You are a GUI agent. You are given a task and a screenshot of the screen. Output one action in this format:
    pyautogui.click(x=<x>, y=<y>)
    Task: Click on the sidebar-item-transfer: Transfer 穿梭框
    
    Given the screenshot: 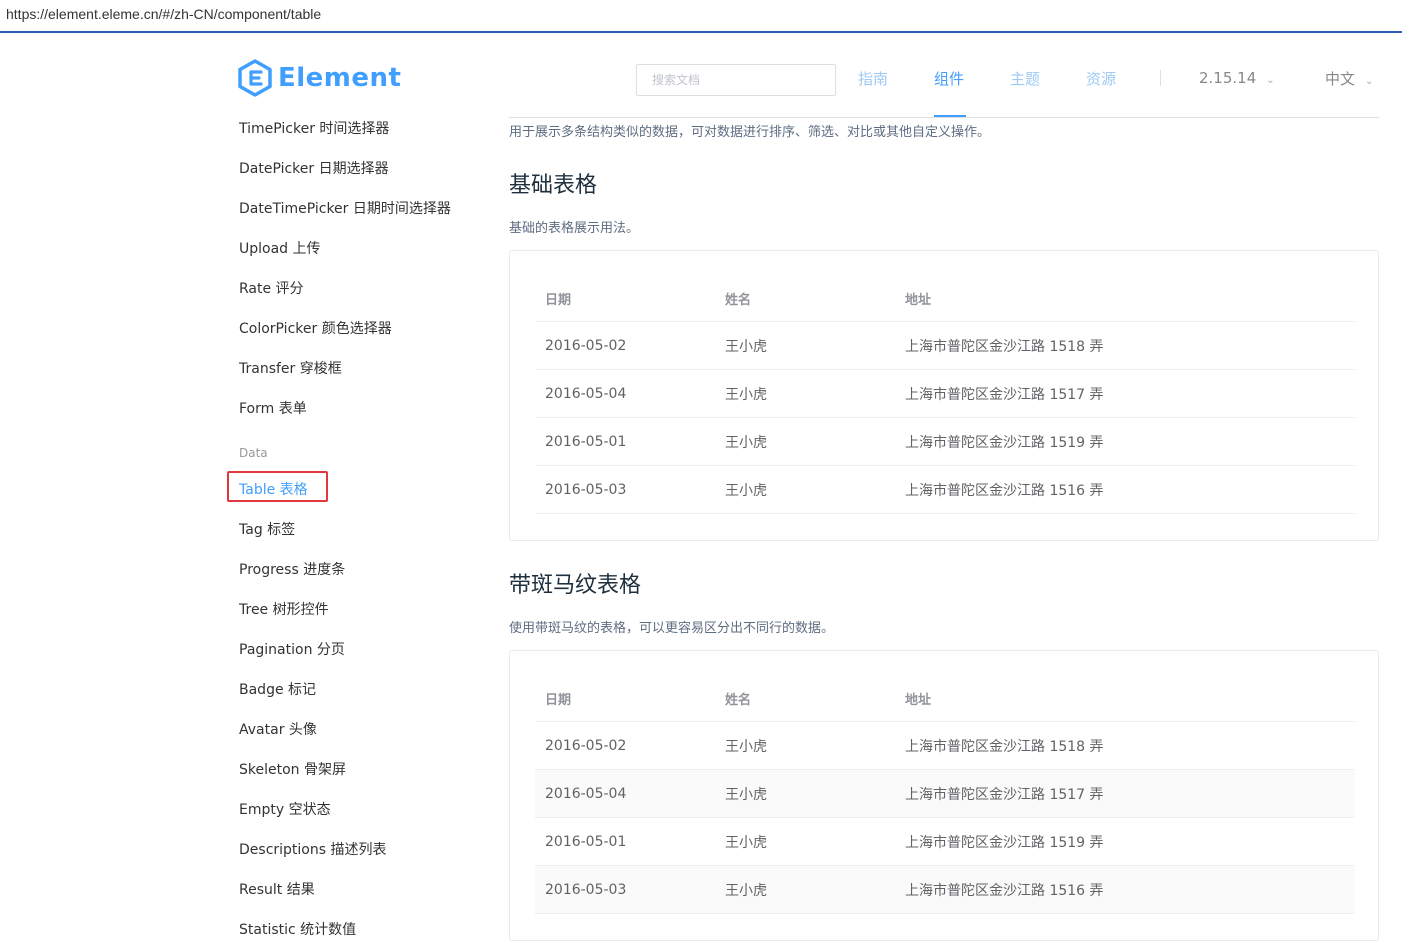 What is the action you would take?
    pyautogui.click(x=290, y=368)
    